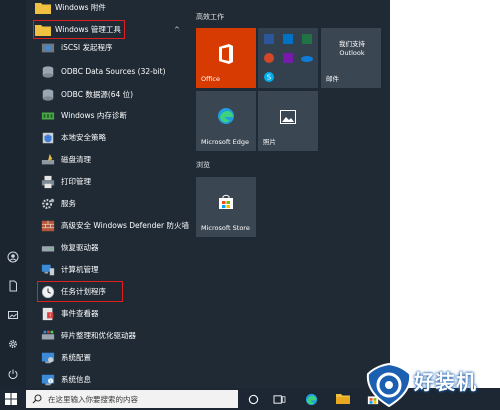  What do you see at coordinates (94, 115) in the screenshot?
I see `app-item-label: Windows 内存诊断` at bounding box center [94, 115].